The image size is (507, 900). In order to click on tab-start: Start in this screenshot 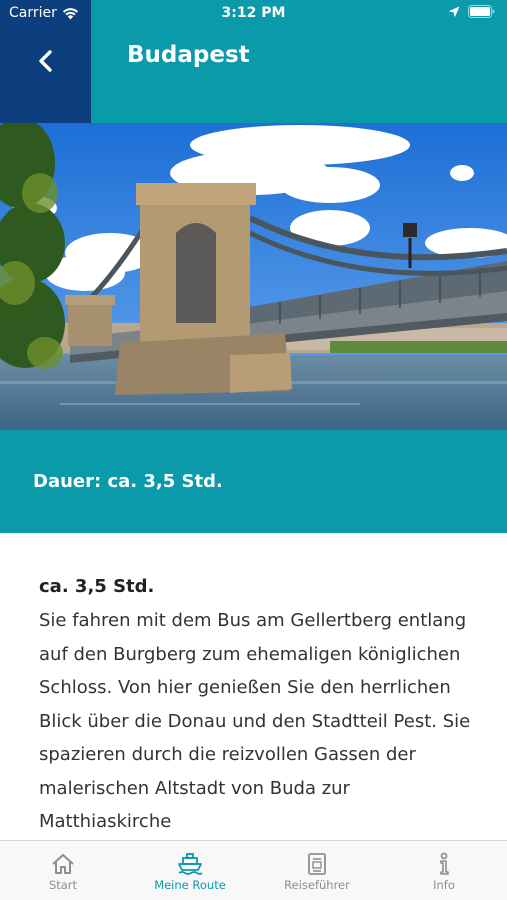, I will do `click(63, 870)`.